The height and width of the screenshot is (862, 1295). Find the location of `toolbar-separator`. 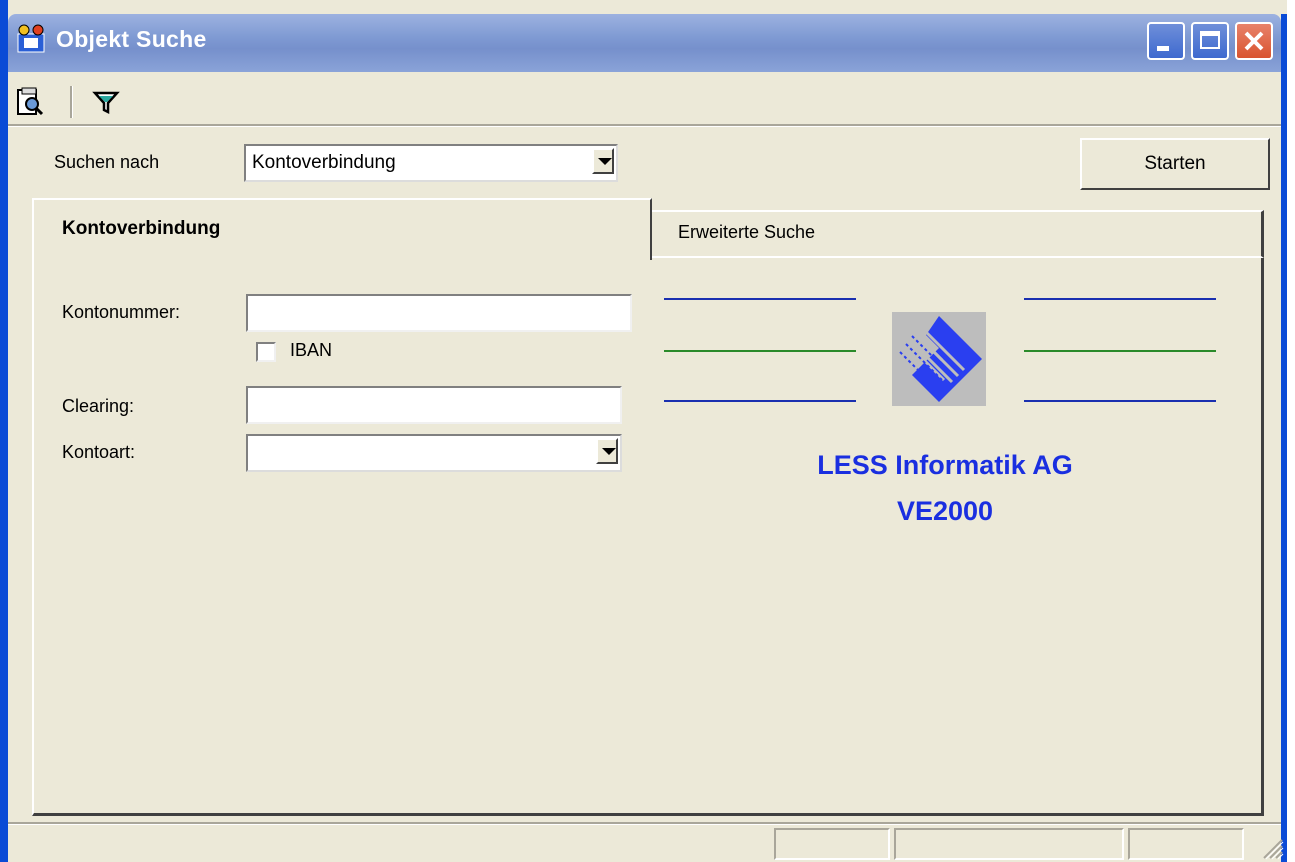

toolbar-separator is located at coordinates (71, 102).